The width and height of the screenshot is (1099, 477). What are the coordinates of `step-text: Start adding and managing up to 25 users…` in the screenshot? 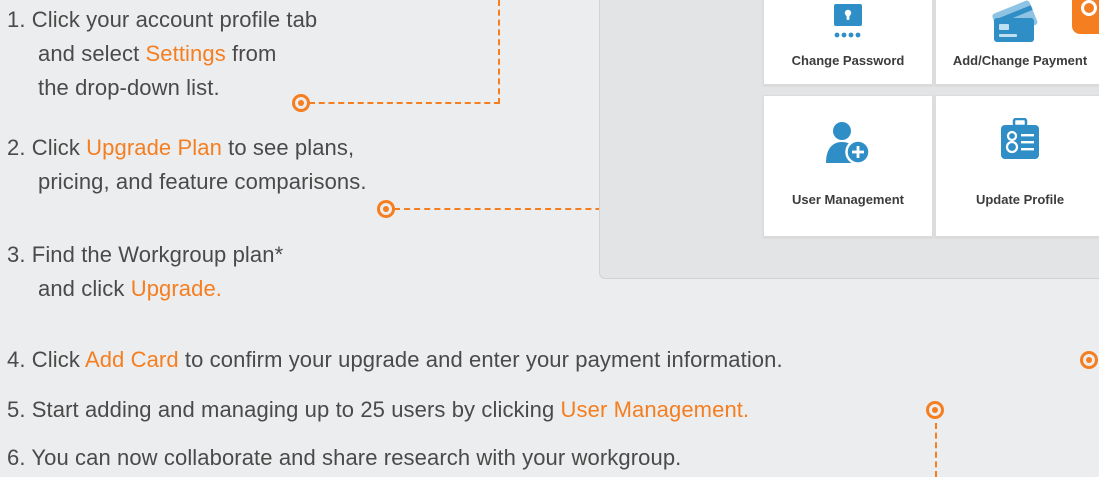 It's located at (296, 409).